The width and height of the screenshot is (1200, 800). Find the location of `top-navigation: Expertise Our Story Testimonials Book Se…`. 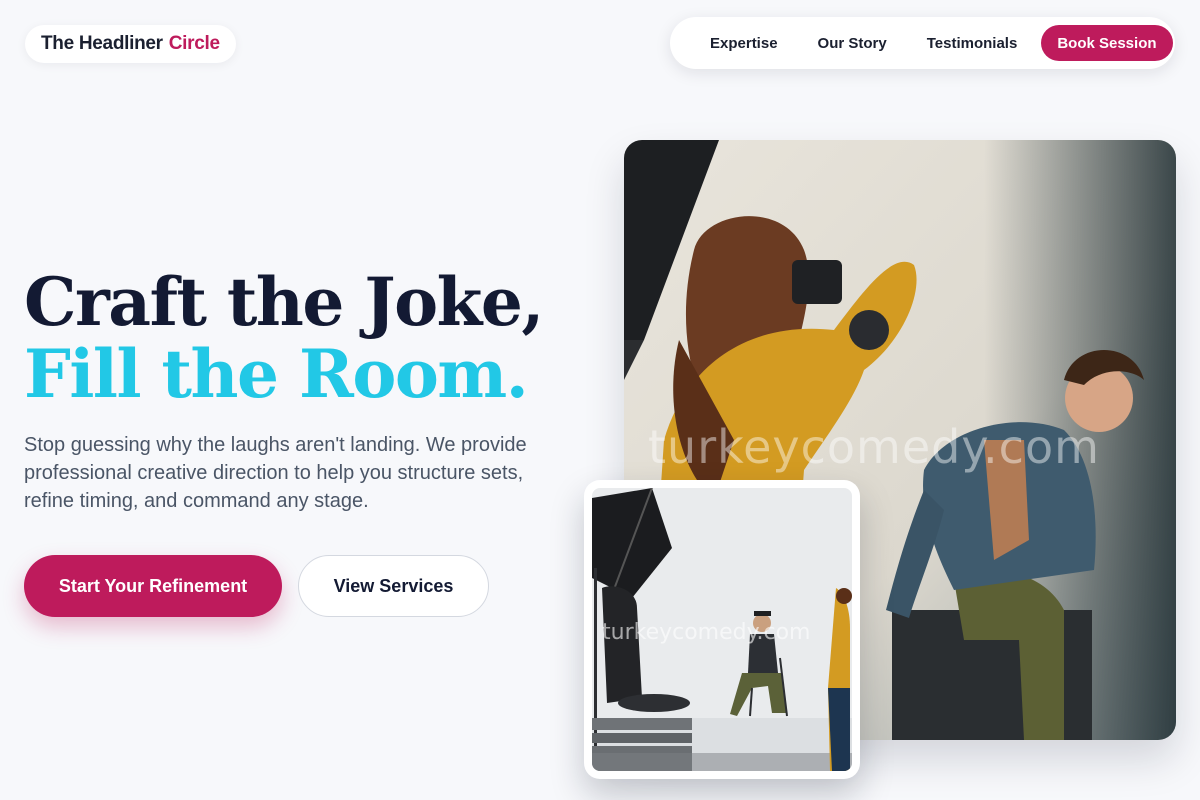

top-navigation: Expertise Our Story Testimonials Book Se… is located at coordinates (922, 43).